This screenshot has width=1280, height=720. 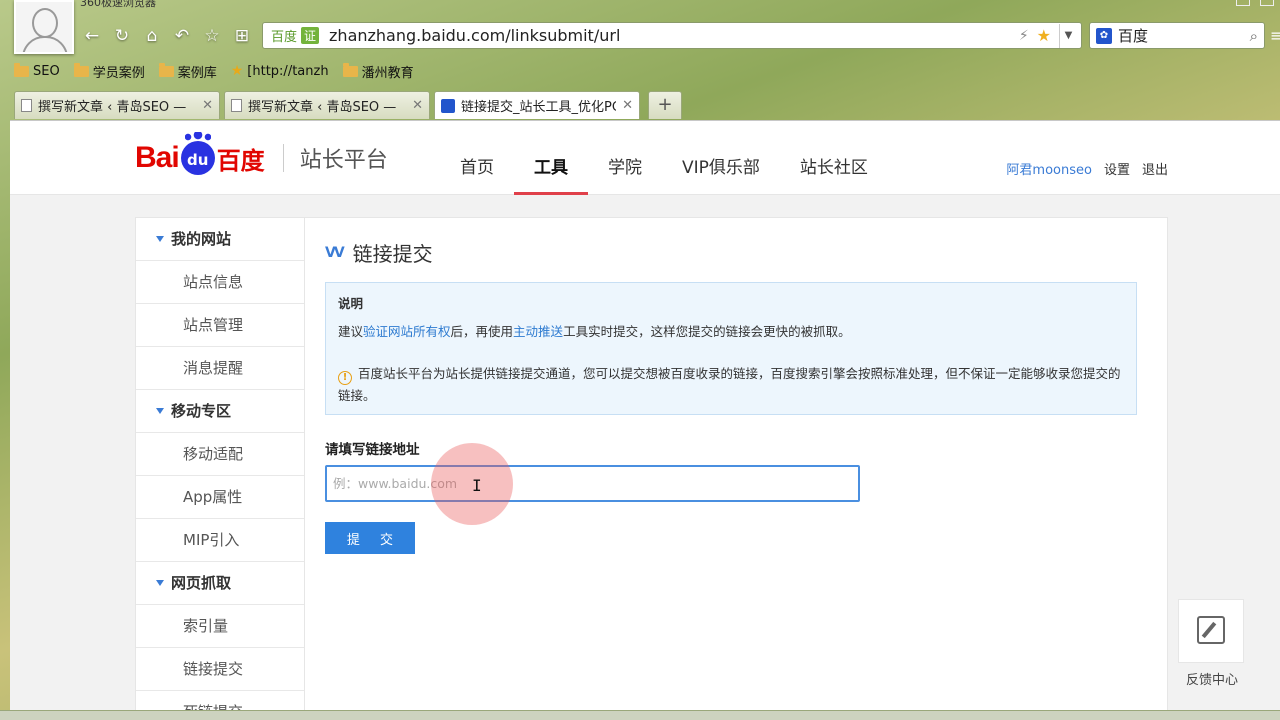 I want to click on logout-link: 退出, so click(x=1155, y=168).